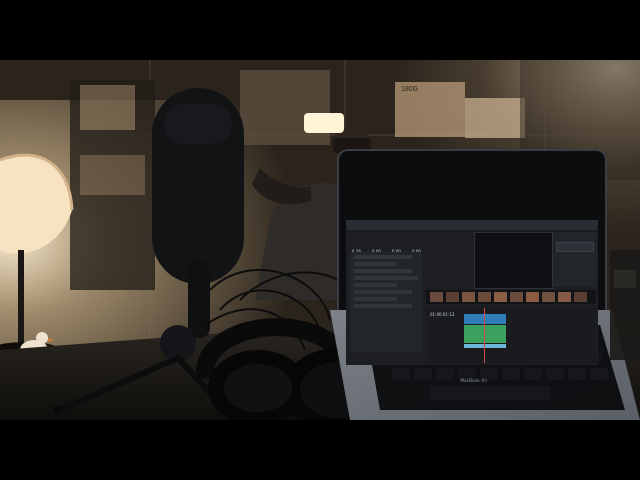 This screenshot has width=640, height=480. I want to click on editor-filmstrip, so click(511, 297).